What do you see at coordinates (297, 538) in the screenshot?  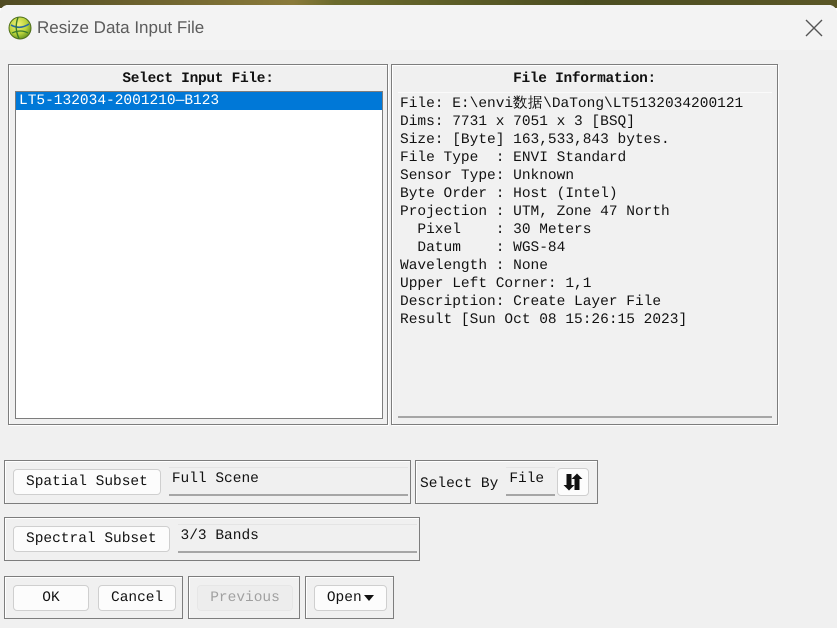 I see `spectral-subset-field: 3/3 Bands` at bounding box center [297, 538].